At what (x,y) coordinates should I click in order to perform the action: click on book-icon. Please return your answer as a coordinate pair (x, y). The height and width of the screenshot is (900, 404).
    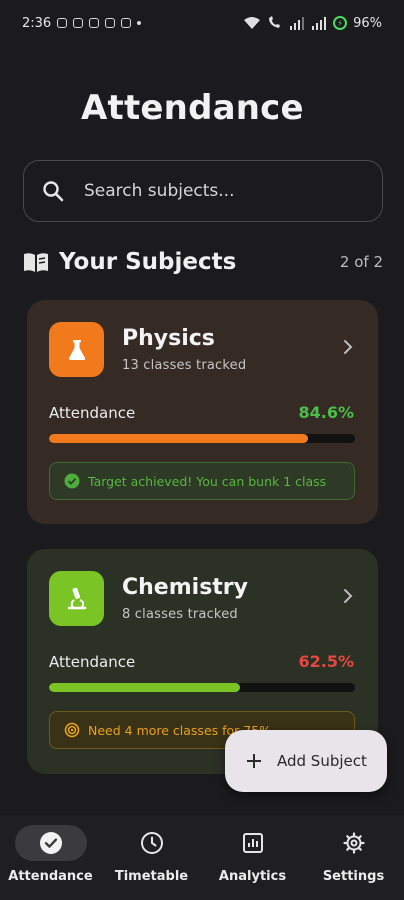
    Looking at the image, I should click on (36, 262).